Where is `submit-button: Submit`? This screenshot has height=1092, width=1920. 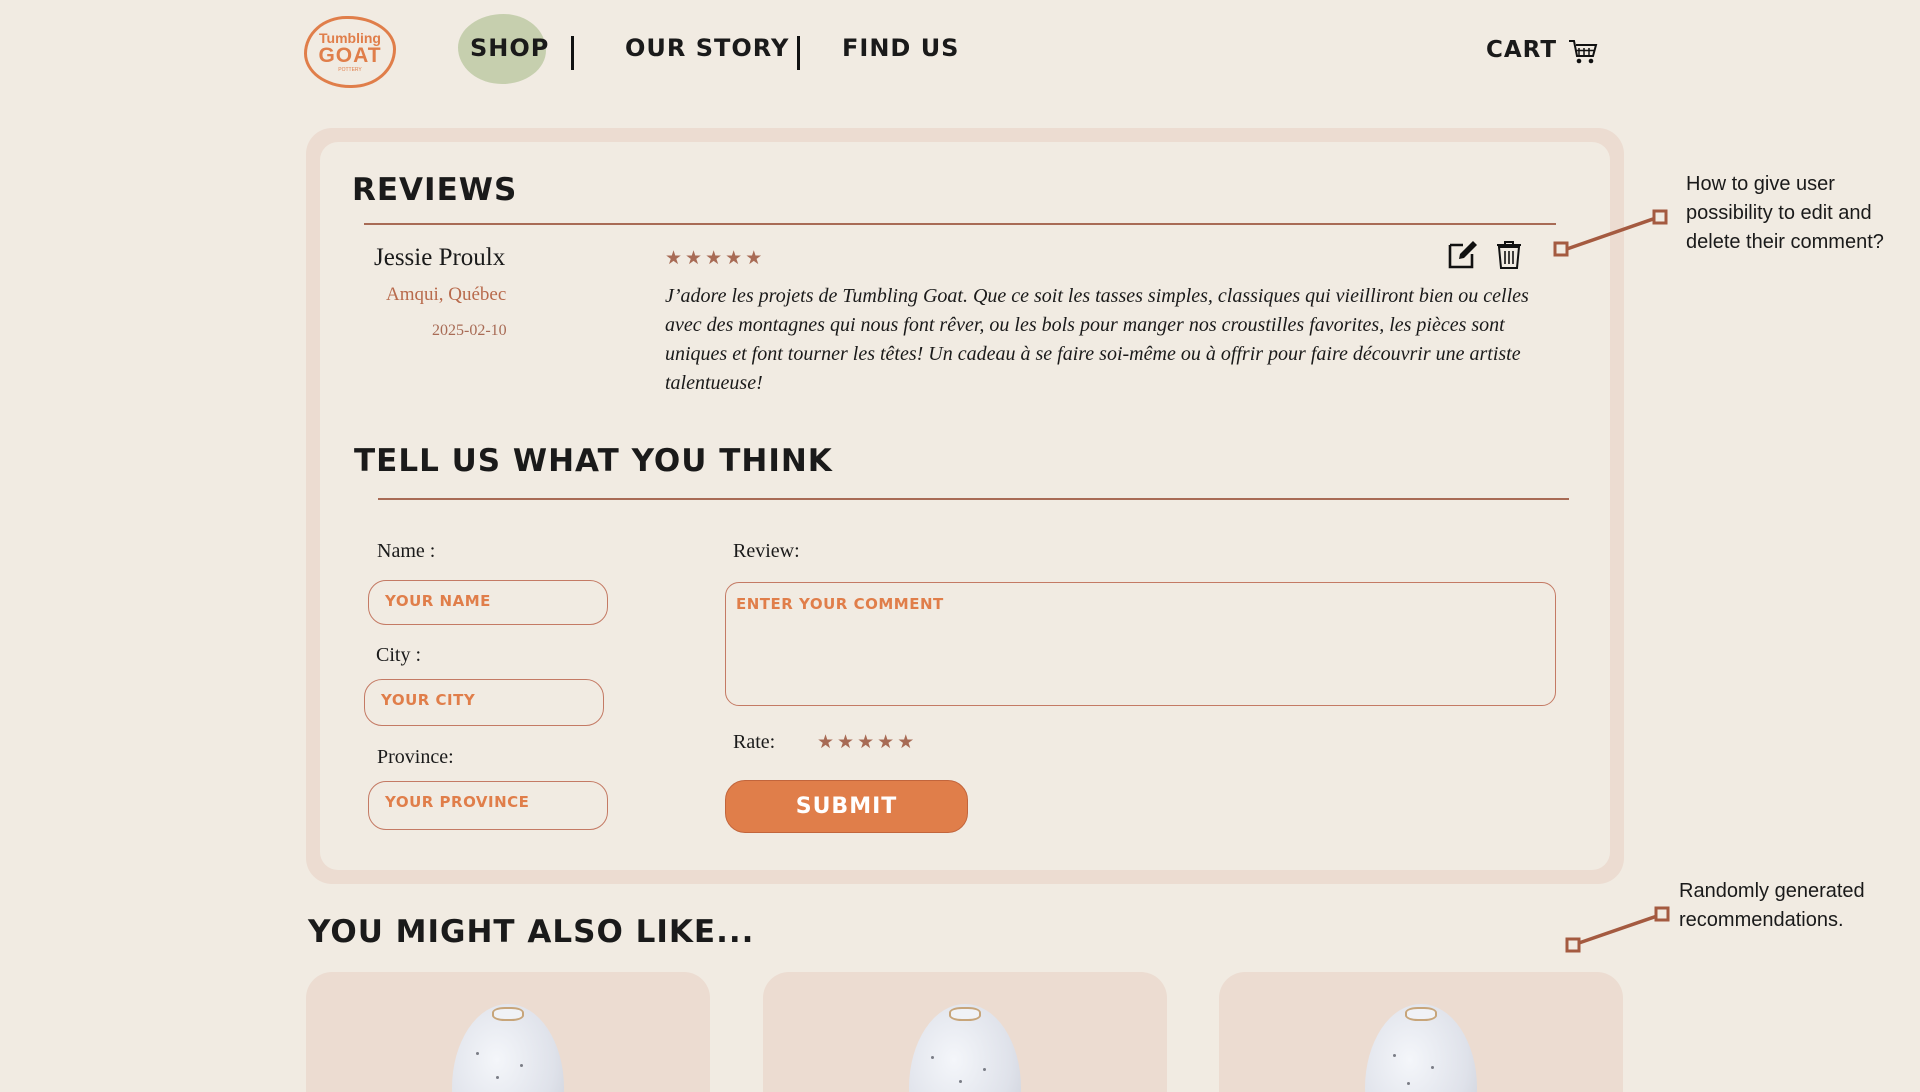 submit-button: Submit is located at coordinates (846, 806).